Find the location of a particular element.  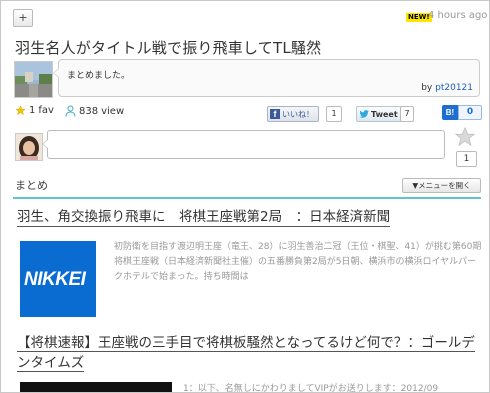

article-thumbnail is located at coordinates (96, 387).